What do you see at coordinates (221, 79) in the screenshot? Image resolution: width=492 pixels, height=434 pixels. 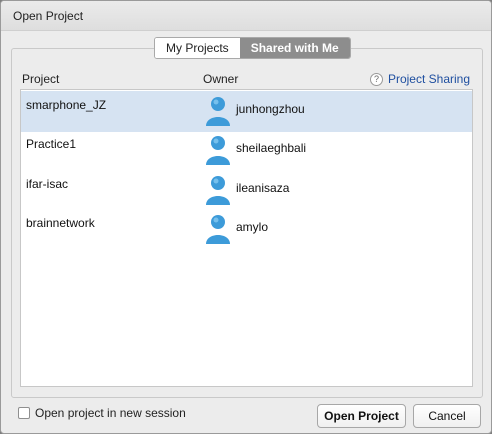 I see `owner-column-header: Owner` at bounding box center [221, 79].